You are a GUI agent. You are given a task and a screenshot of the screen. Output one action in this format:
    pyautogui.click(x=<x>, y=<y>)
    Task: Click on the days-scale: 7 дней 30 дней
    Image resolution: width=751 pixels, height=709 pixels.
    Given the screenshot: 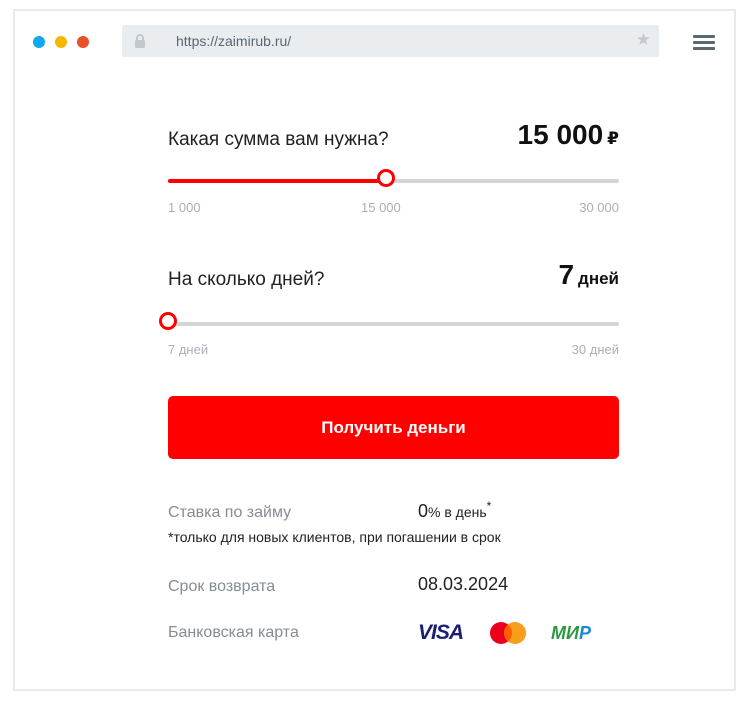 What is the action you would take?
    pyautogui.click(x=393, y=350)
    